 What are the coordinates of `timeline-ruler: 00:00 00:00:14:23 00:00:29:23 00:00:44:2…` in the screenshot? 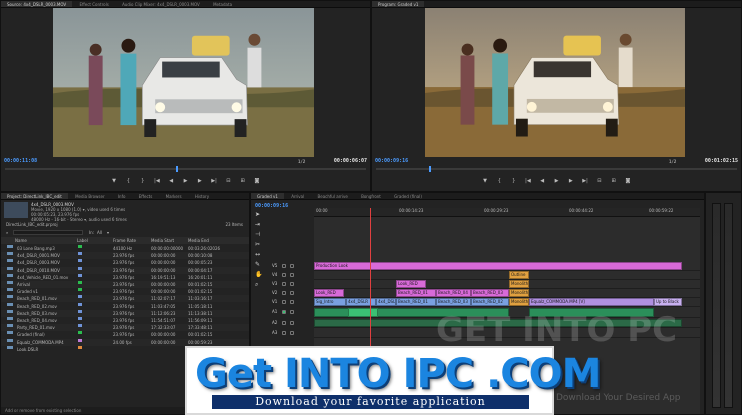 It's located at (507, 212).